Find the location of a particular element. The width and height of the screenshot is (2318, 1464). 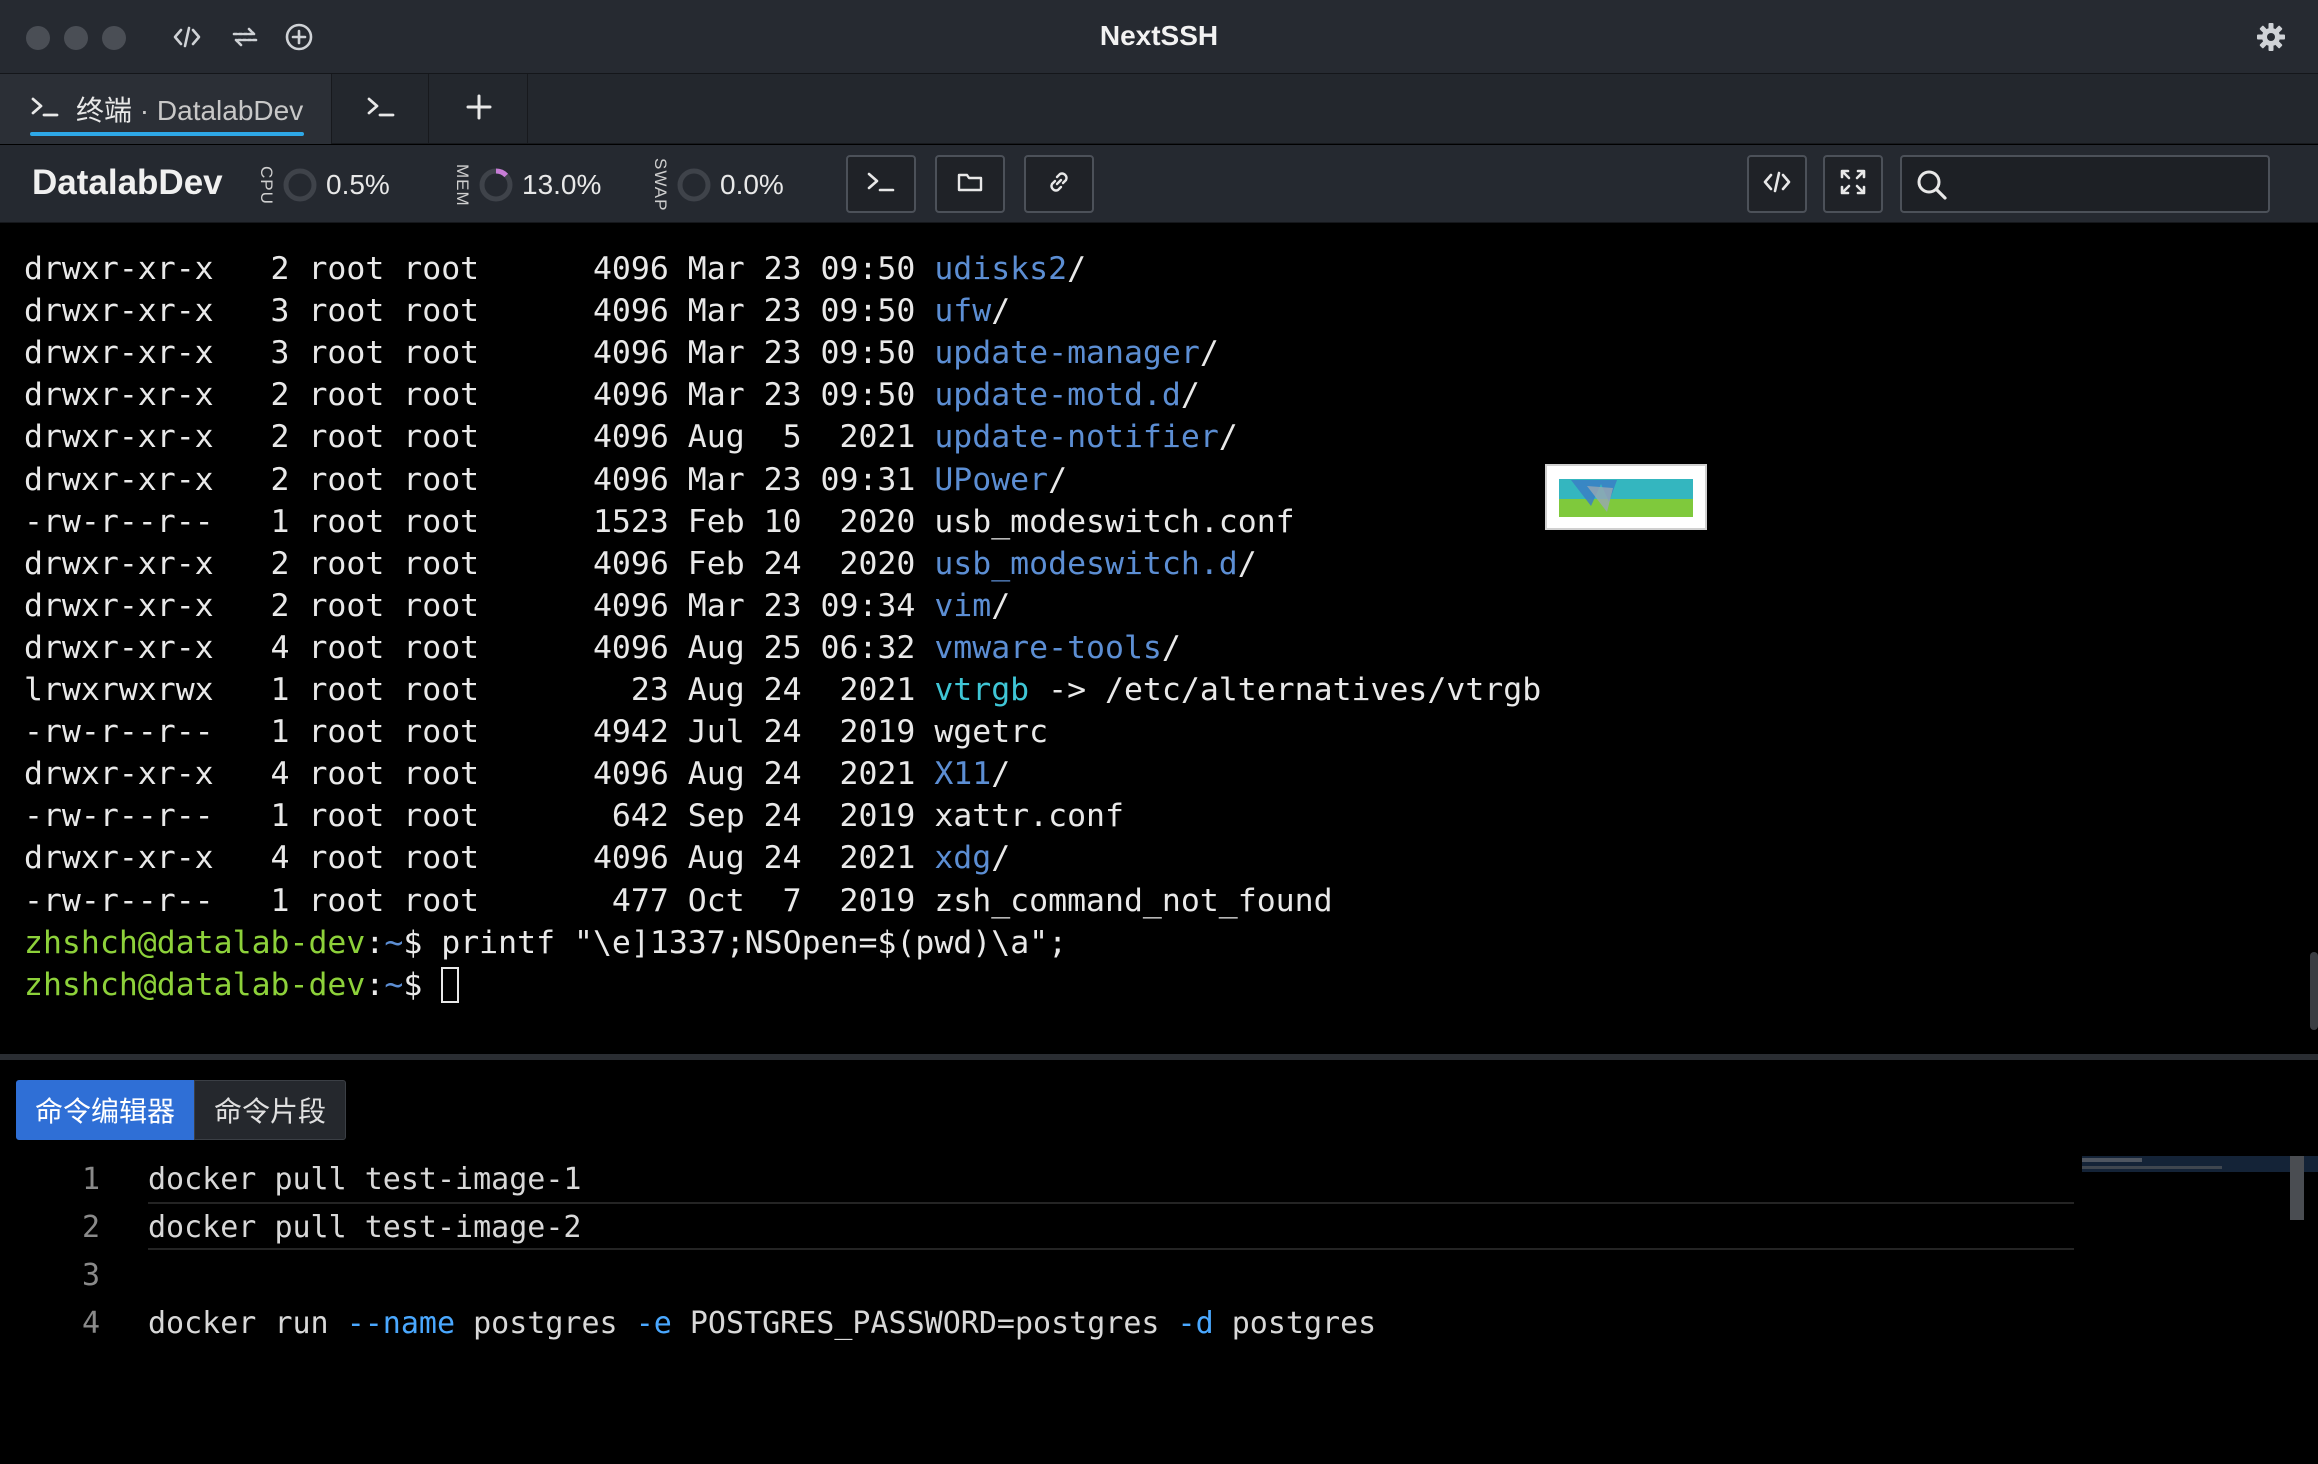

open-terminal-button is located at coordinates (881, 184).